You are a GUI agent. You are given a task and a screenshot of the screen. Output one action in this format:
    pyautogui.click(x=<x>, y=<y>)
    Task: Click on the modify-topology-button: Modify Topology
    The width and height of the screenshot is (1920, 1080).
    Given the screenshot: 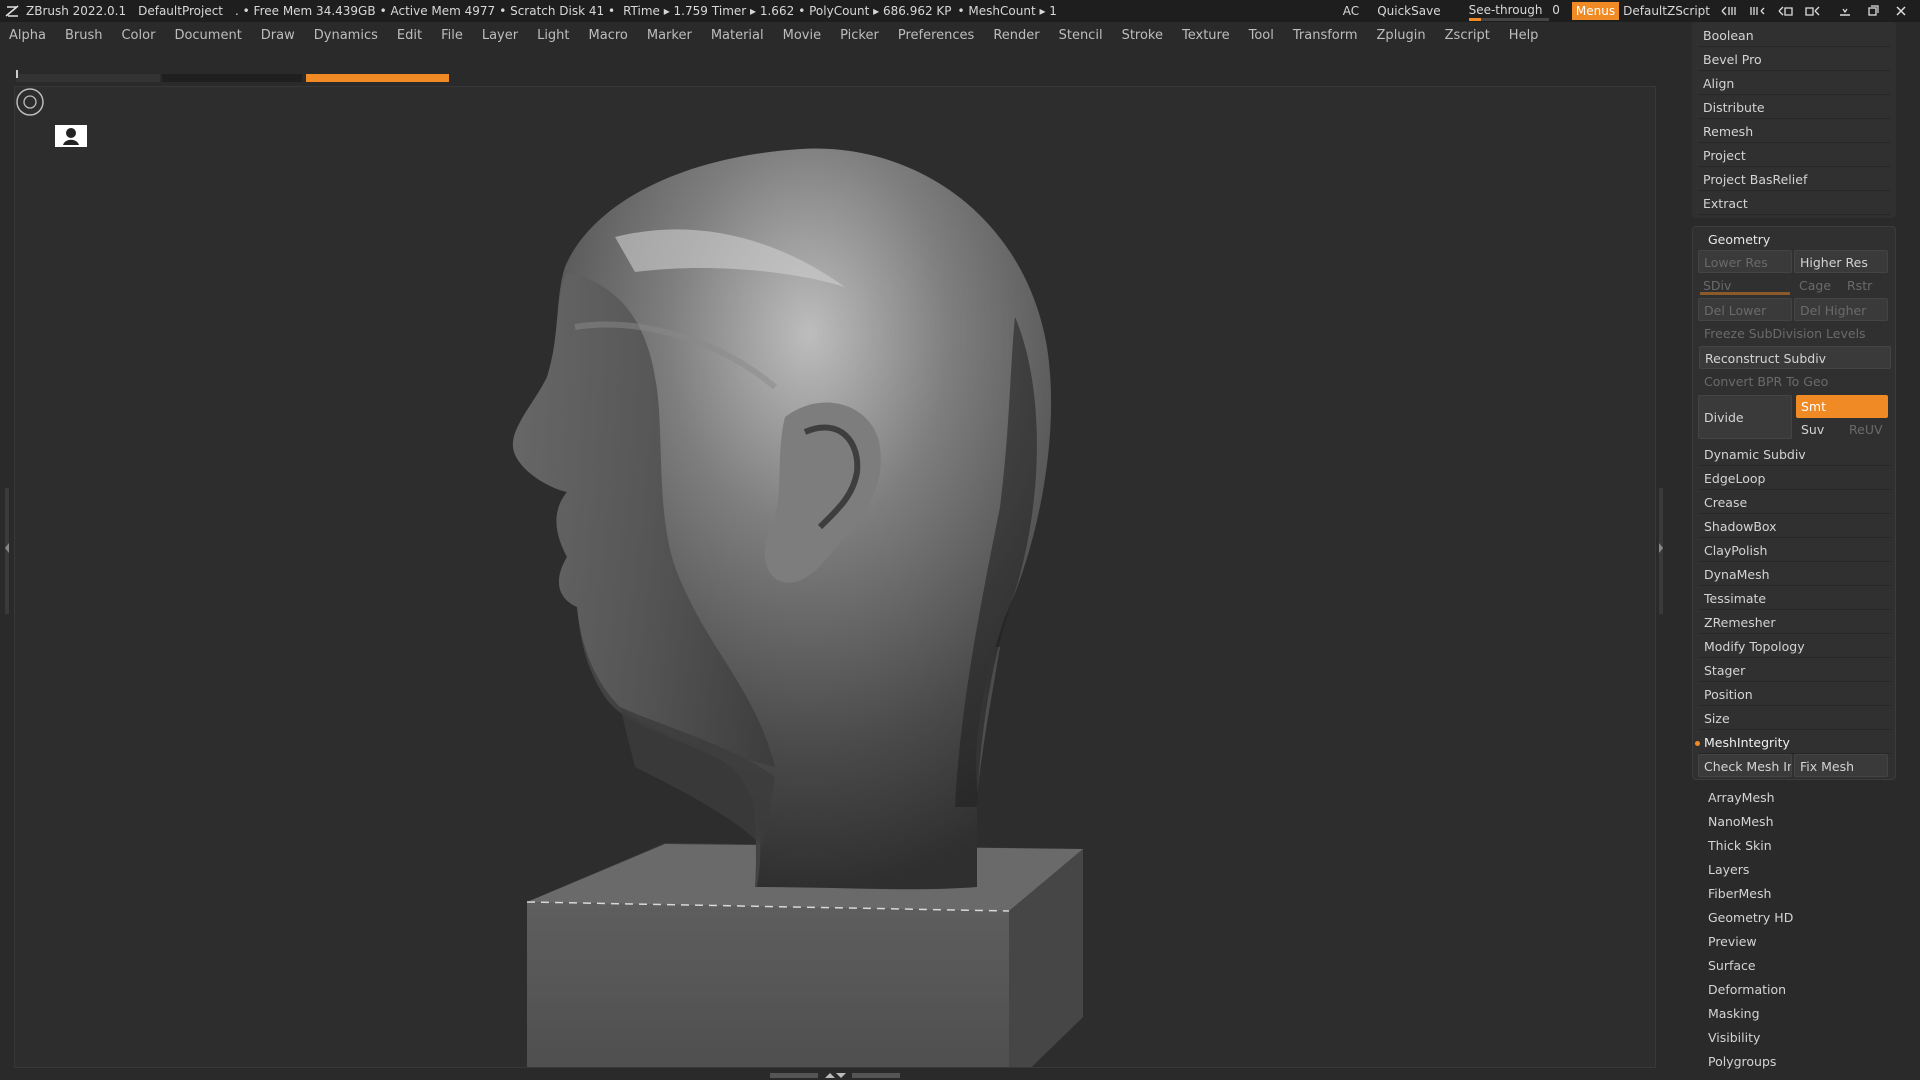 What is the action you would take?
    pyautogui.click(x=1795, y=646)
    